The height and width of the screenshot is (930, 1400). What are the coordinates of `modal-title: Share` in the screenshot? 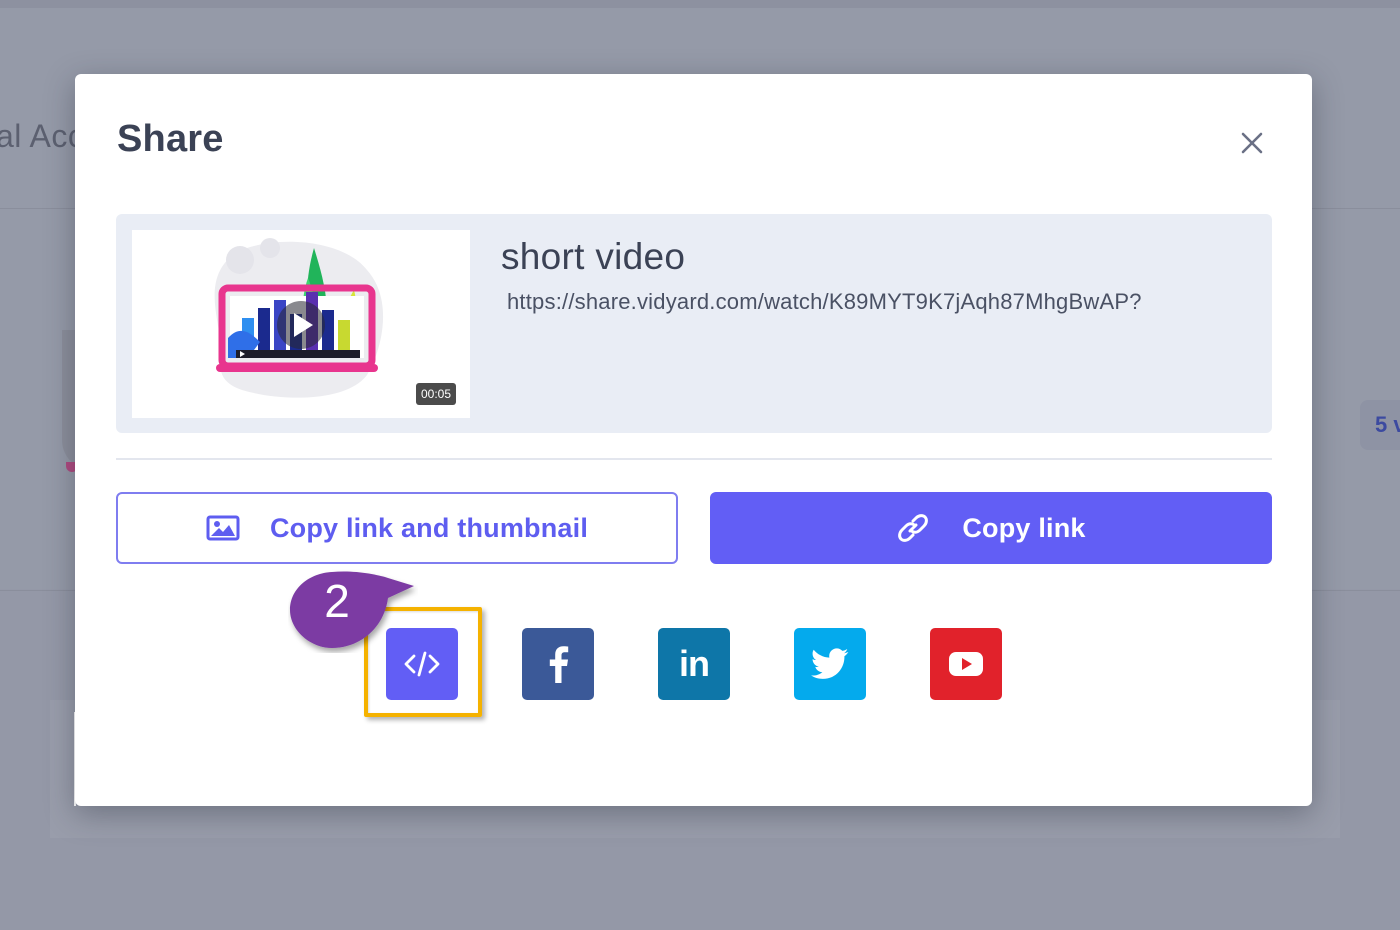 It's located at (170, 139).